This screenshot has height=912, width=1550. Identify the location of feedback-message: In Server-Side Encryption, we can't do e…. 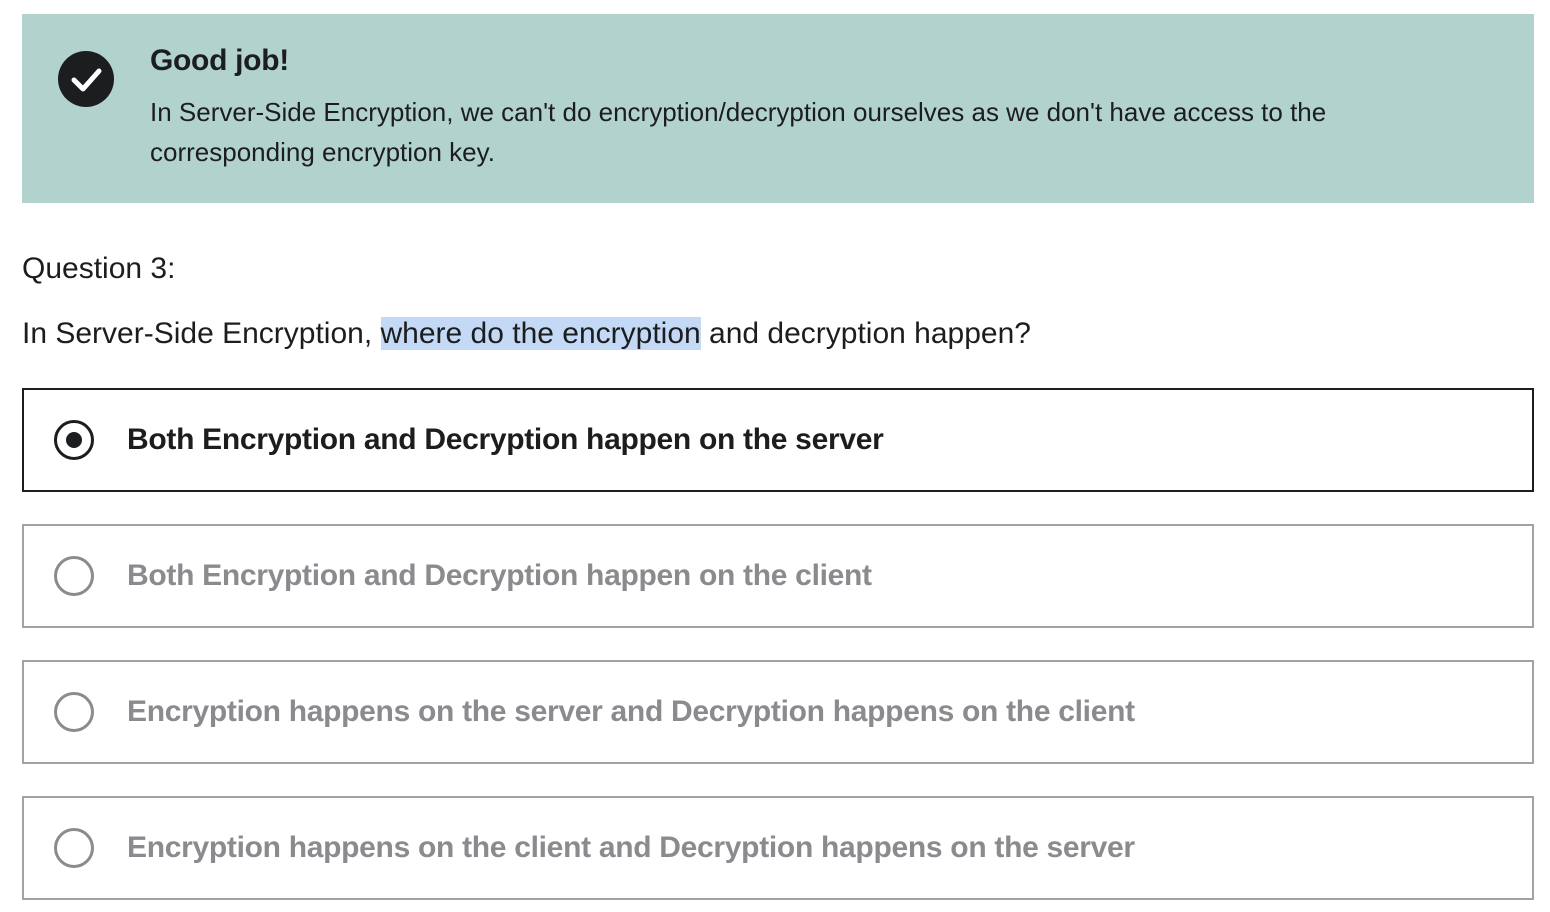
(738, 132).